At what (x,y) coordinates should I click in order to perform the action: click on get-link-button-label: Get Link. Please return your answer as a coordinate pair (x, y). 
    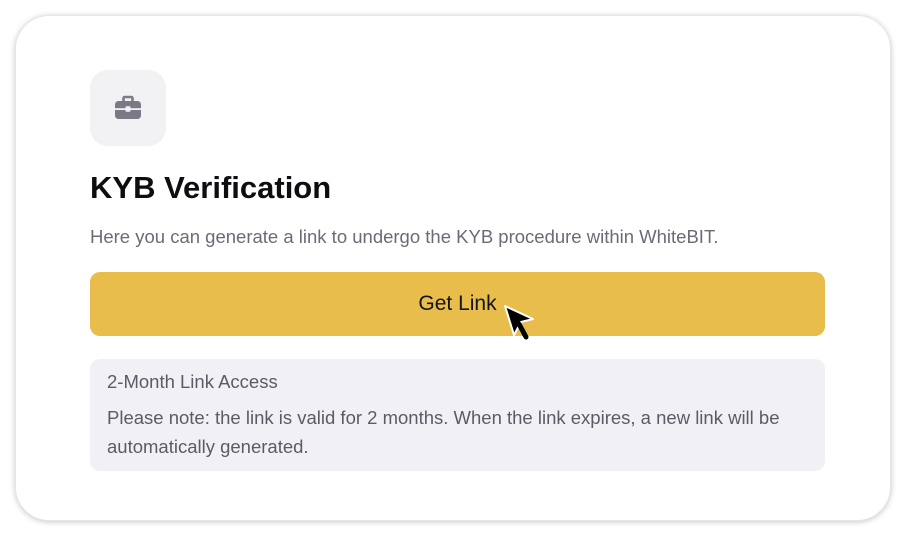
    Looking at the image, I should click on (457, 303).